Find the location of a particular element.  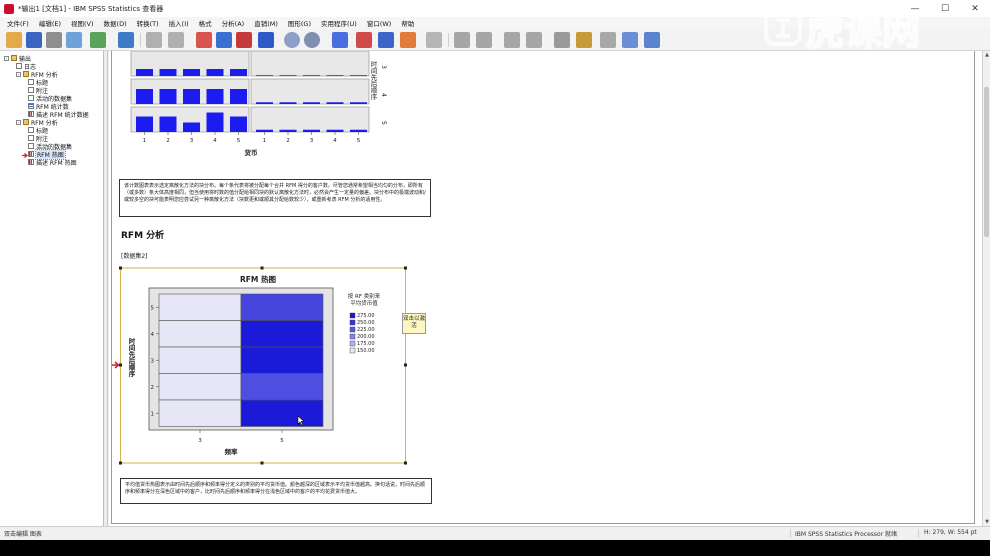

x-axis-label: 频率 is located at coordinates (232, 451).